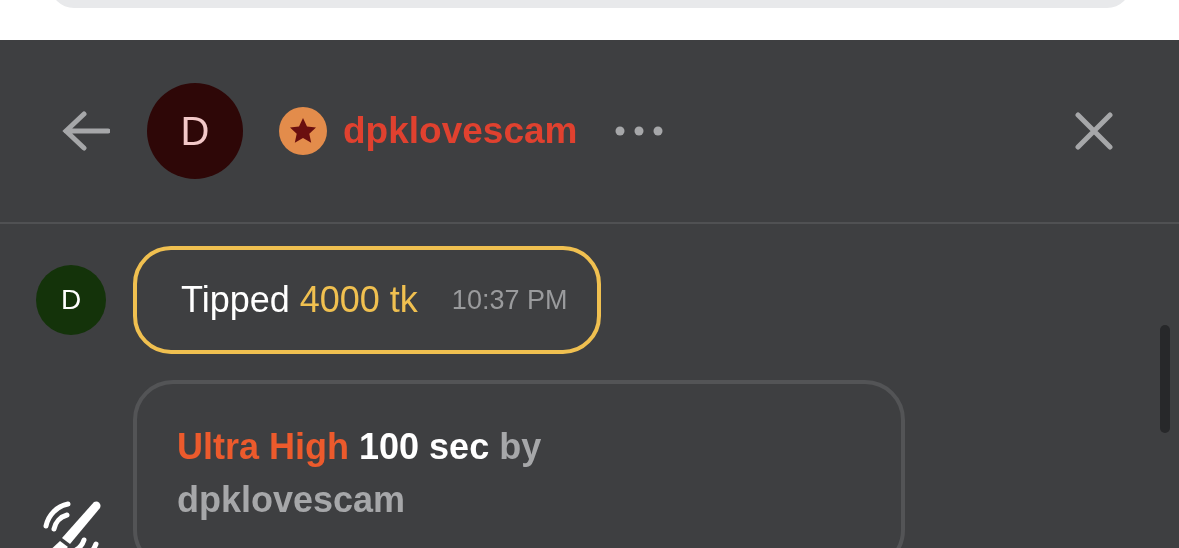 The width and height of the screenshot is (1179, 548). What do you see at coordinates (1165, 379) in the screenshot?
I see `scrollbar` at bounding box center [1165, 379].